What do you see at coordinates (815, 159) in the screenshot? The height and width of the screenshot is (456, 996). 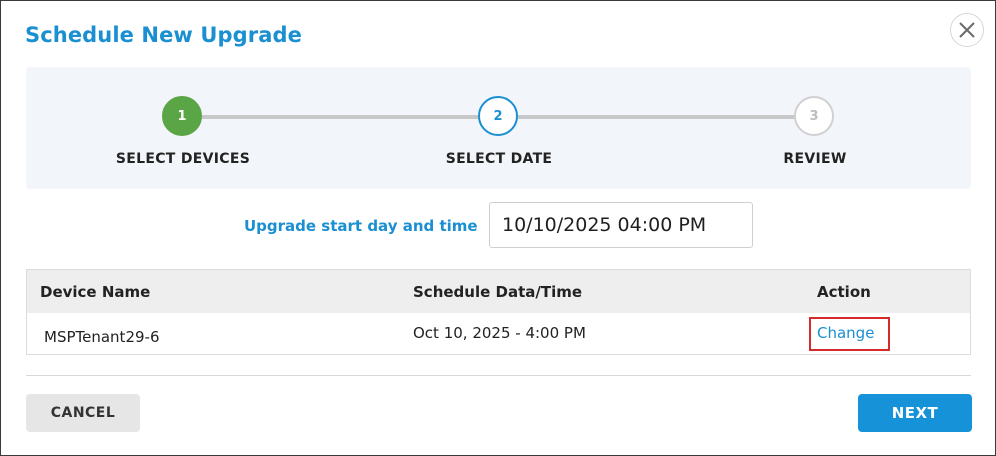 I see `step-3-label: REVIEW` at bounding box center [815, 159].